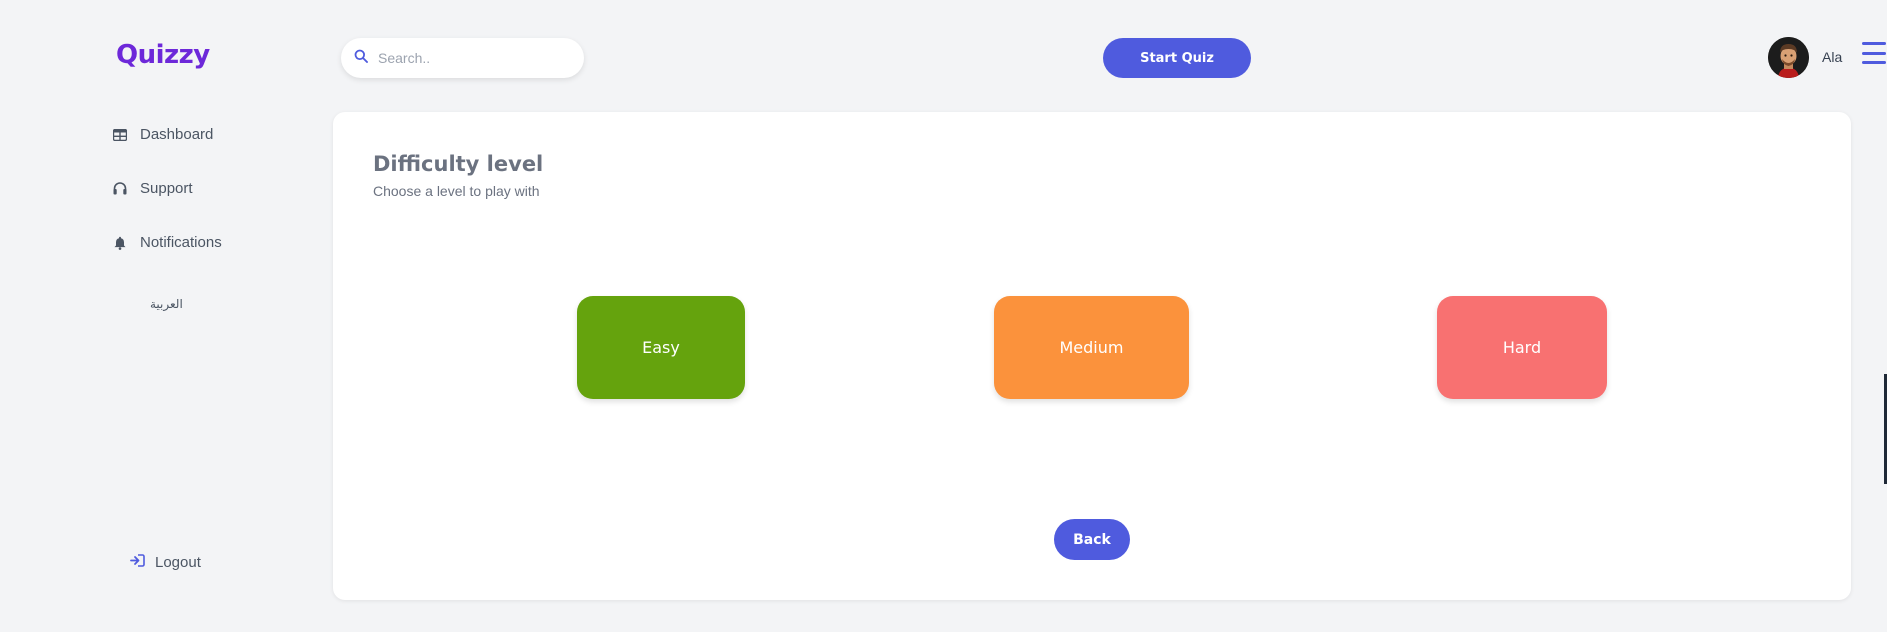 Image resolution: width=1887 pixels, height=632 pixels. Describe the element at coordinates (456, 191) in the screenshot. I see `page-subtitle: Choose a level to play with` at that location.